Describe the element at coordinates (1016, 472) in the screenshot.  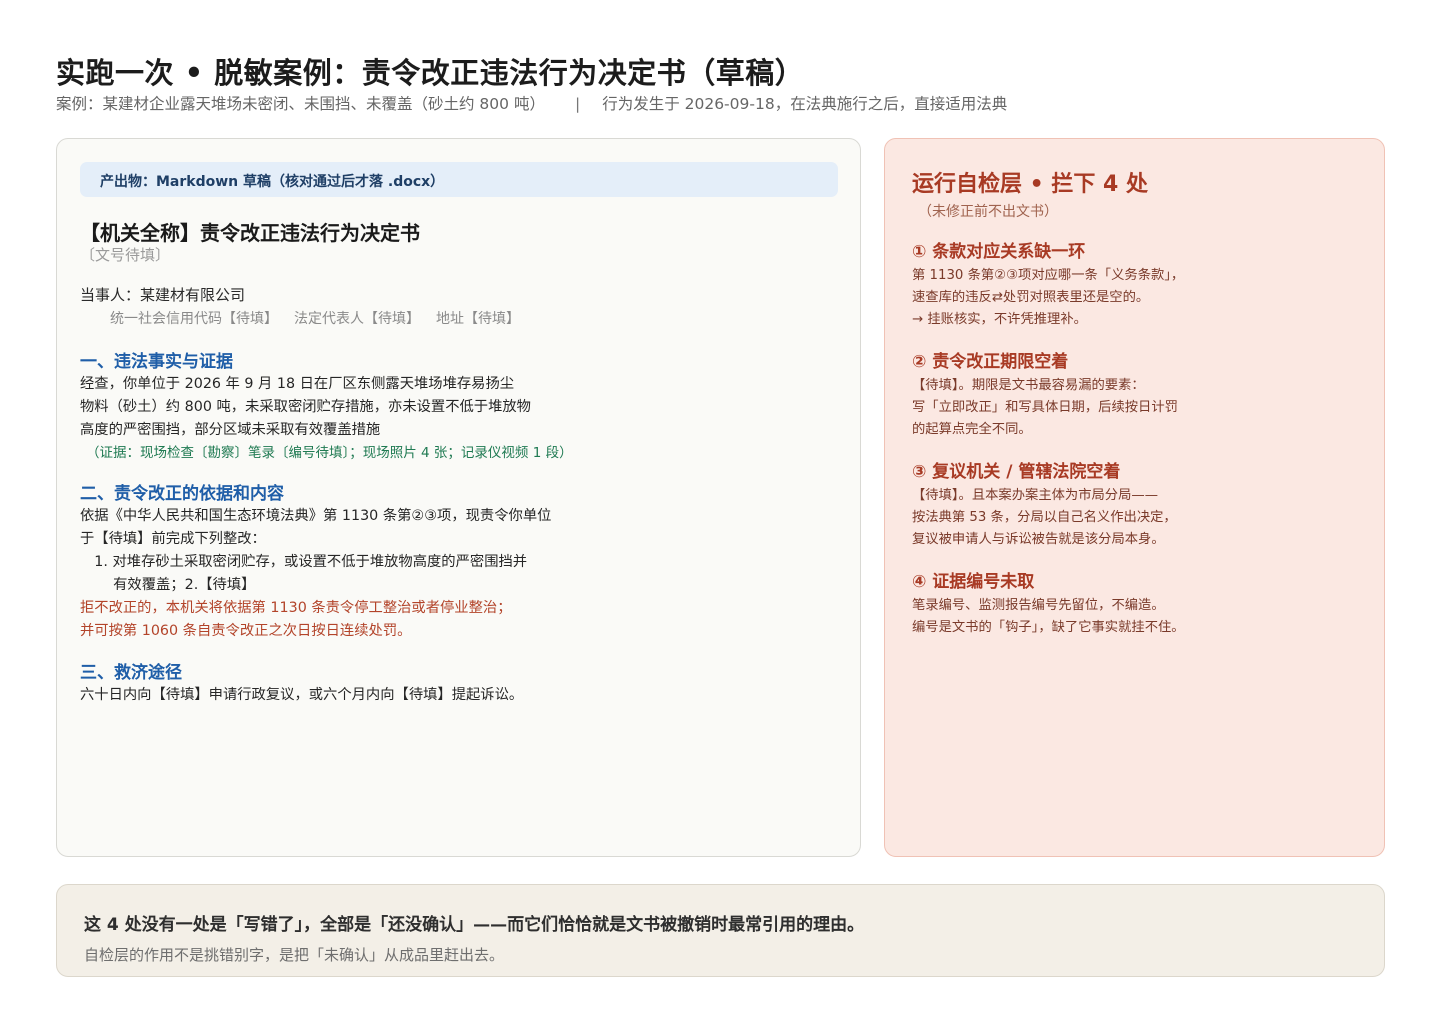
I see `issue-heading: ③ 复议机关 / 管辖法院空着` at that location.